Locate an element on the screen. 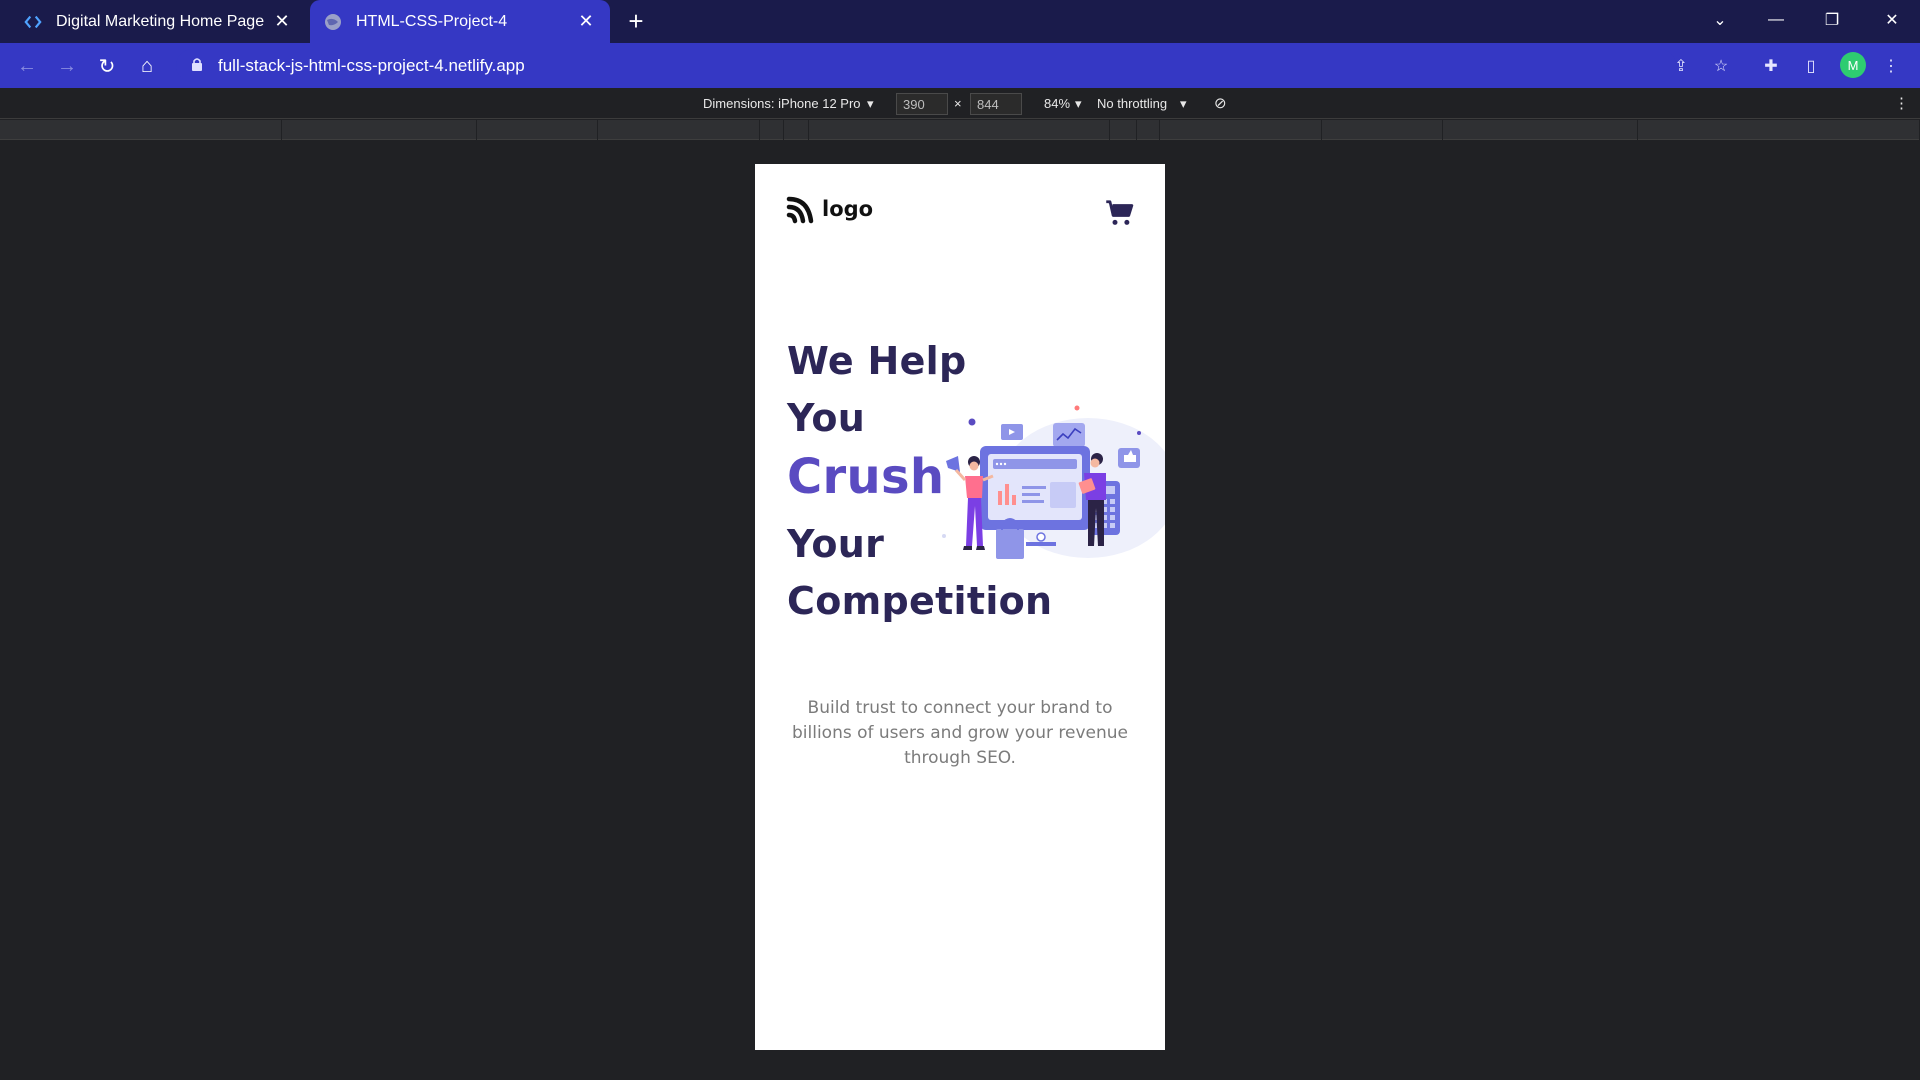  hero-line-4: Your is located at coordinates (836, 544).